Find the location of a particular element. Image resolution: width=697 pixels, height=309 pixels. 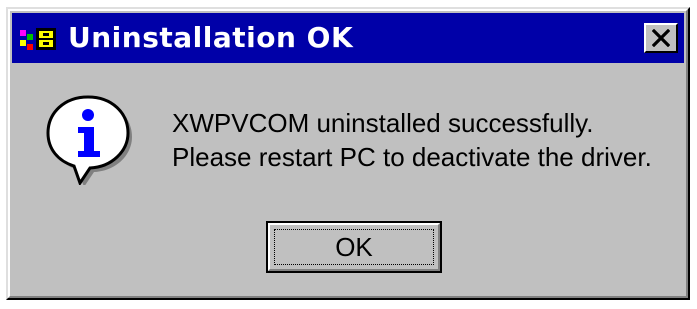

close-icon is located at coordinates (661, 38).